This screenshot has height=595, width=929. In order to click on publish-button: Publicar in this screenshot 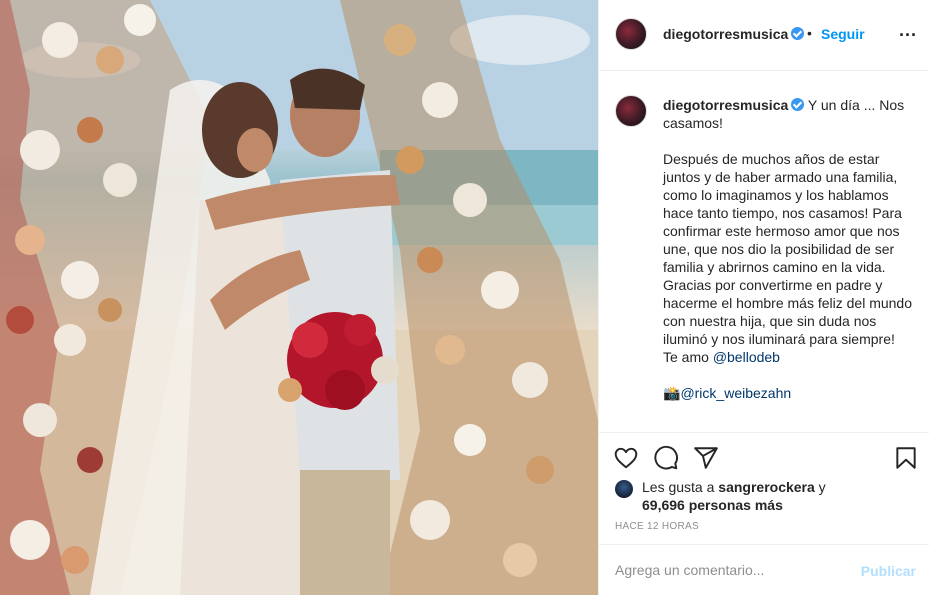, I will do `click(888, 571)`.